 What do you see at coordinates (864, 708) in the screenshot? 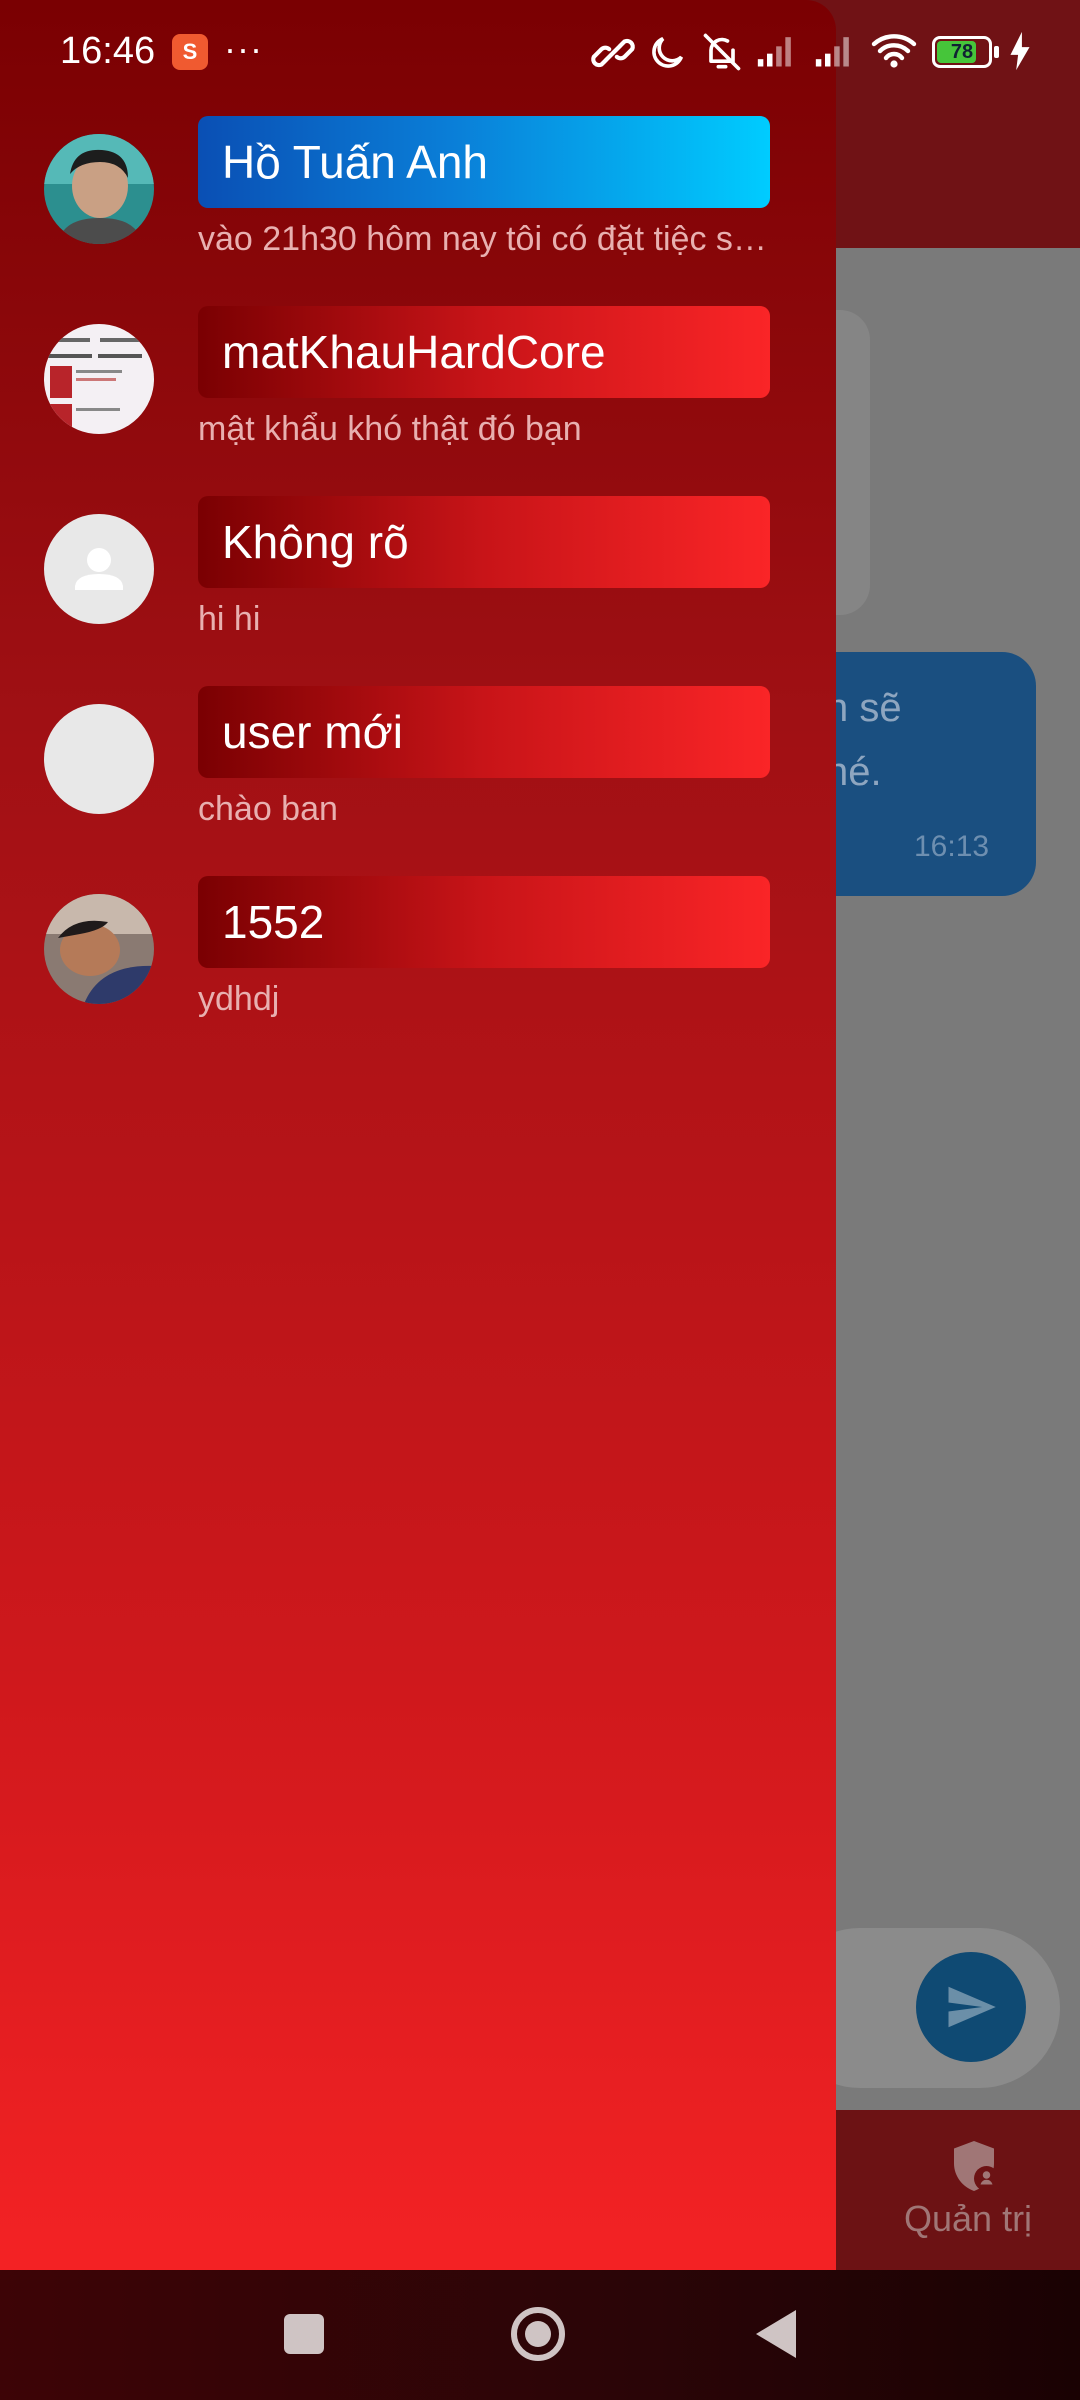
I see `sent-message-line: n sẽ` at bounding box center [864, 708].